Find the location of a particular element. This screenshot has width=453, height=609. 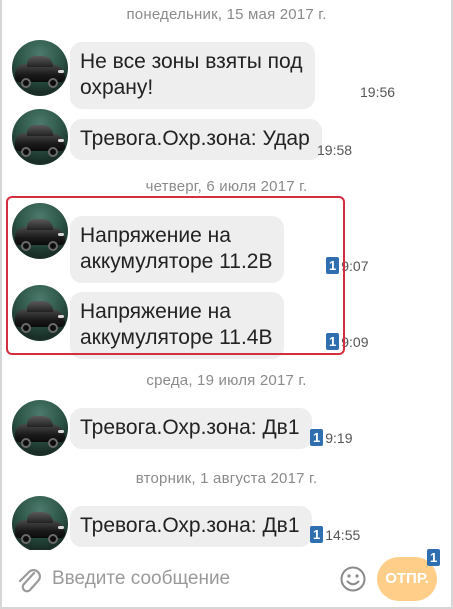

message-text-line: Не все зоны взяты под is located at coordinates (191, 61).